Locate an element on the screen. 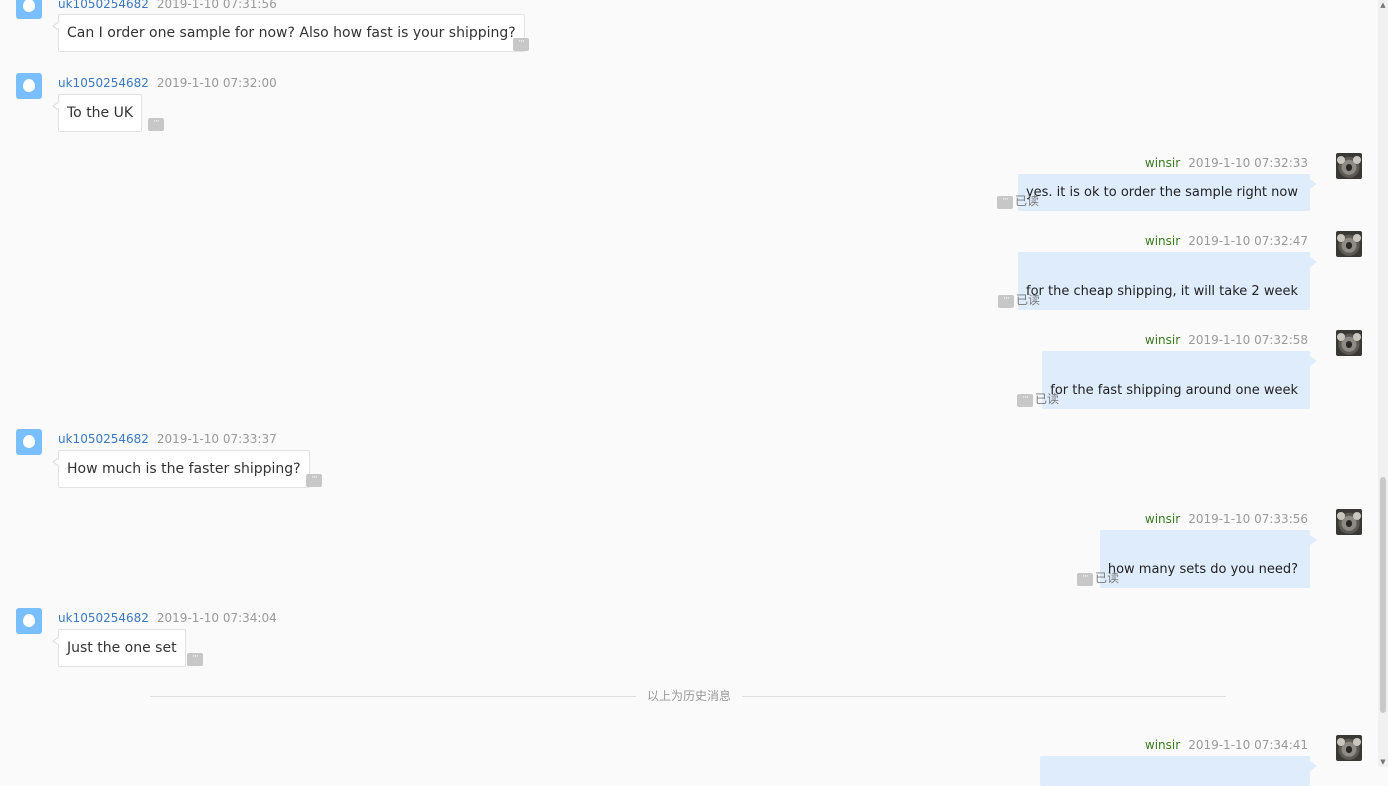  message-meta: uk1050254682 2019-1-10 07:32:00 is located at coordinates (167, 83).